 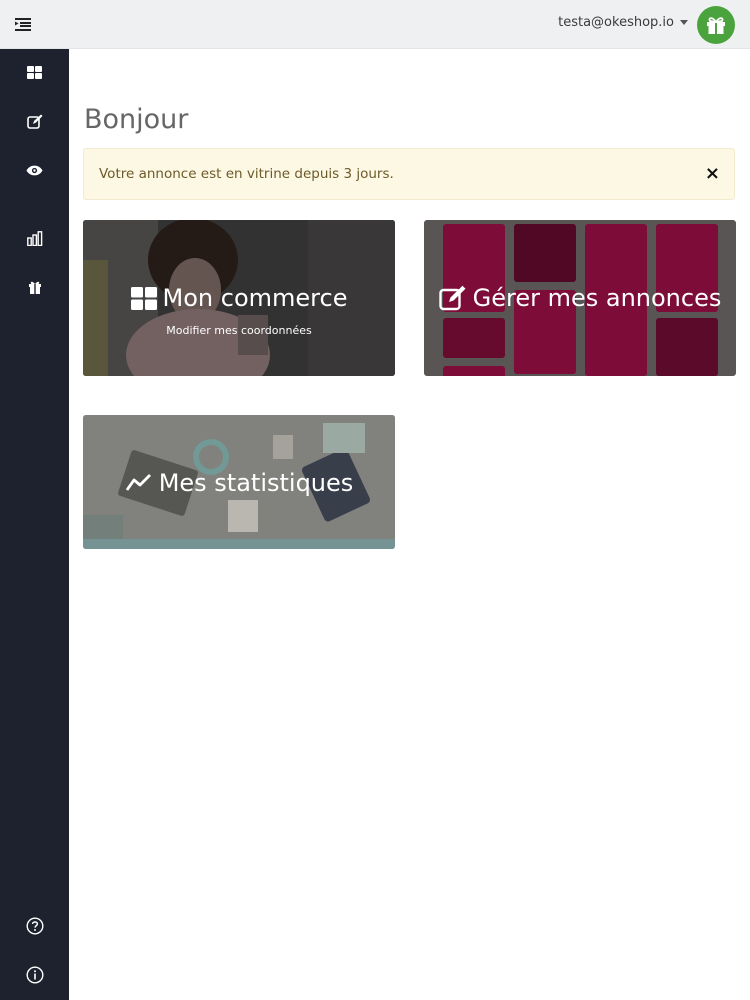 I want to click on tile-title: Mon commerce, so click(x=239, y=298).